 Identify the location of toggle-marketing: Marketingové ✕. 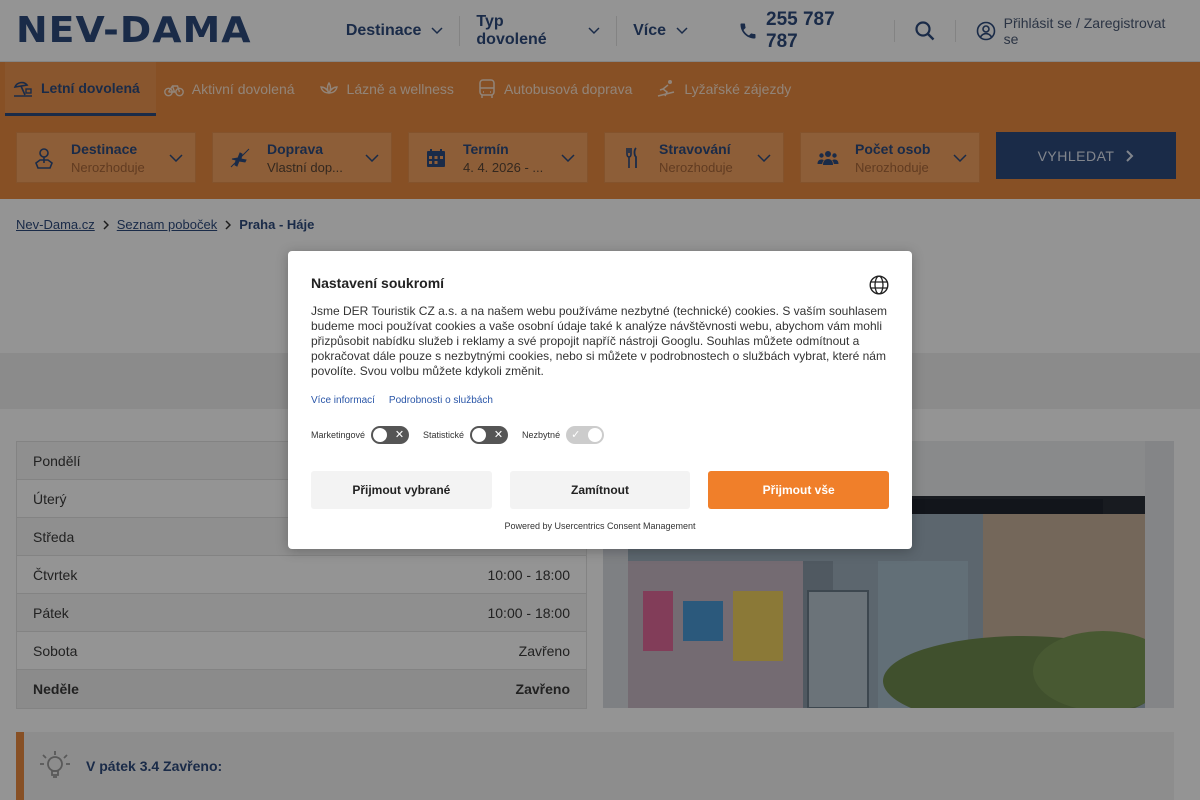
(360, 435).